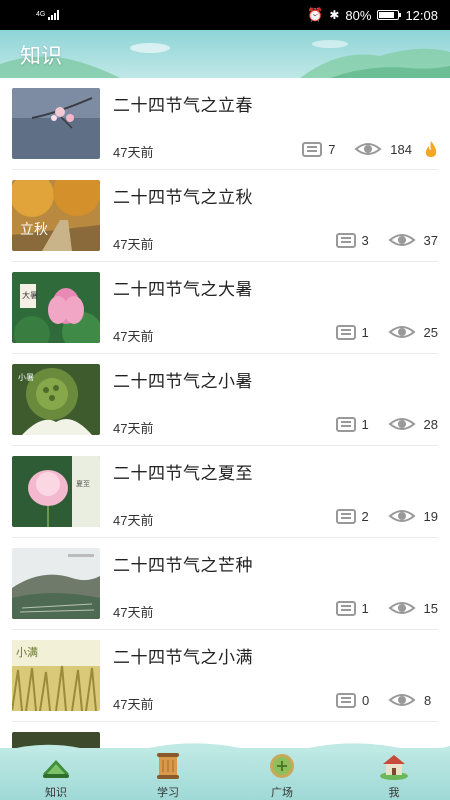 The height and width of the screenshot is (800, 450). What do you see at coordinates (386, 240) in the screenshot?
I see `article-stats: 3 37` at bounding box center [386, 240].